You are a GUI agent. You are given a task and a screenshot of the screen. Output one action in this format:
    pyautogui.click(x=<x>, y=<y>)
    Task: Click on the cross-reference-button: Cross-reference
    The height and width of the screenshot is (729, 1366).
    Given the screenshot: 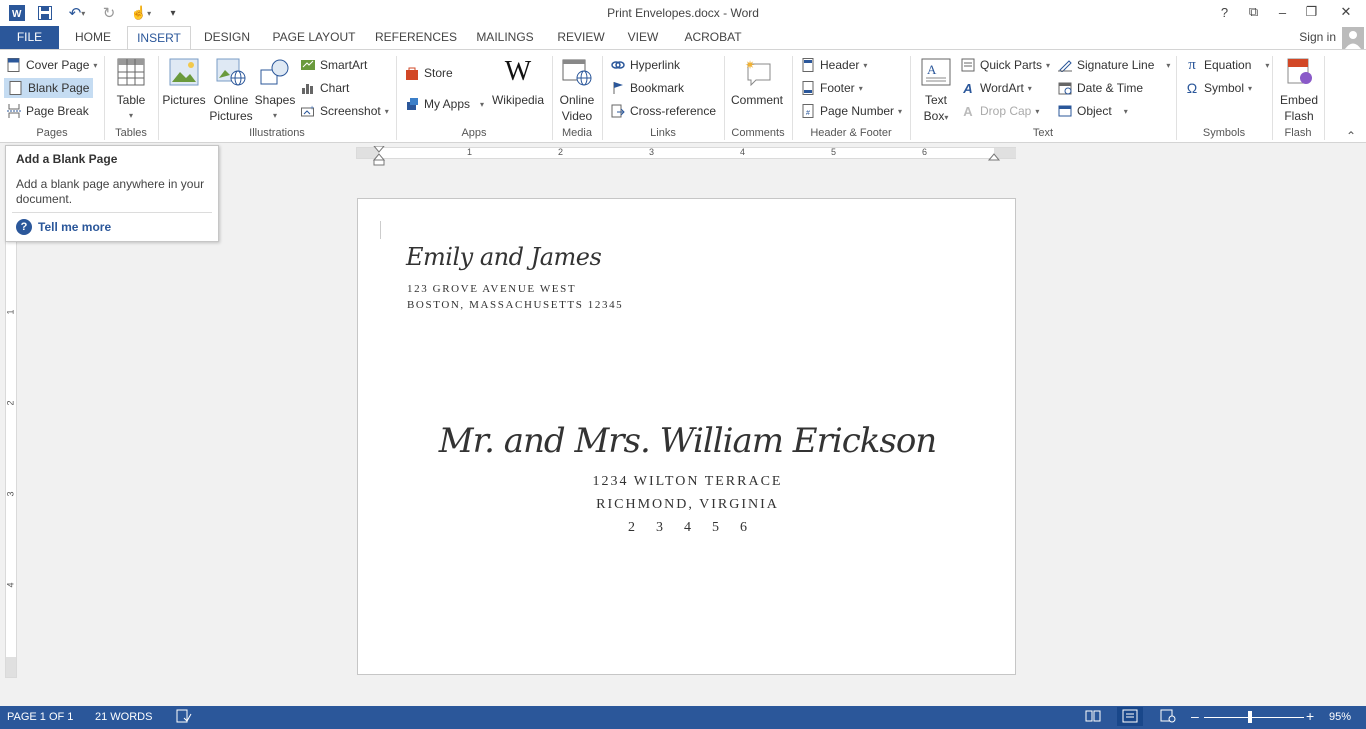 What is the action you would take?
    pyautogui.click(x=663, y=111)
    